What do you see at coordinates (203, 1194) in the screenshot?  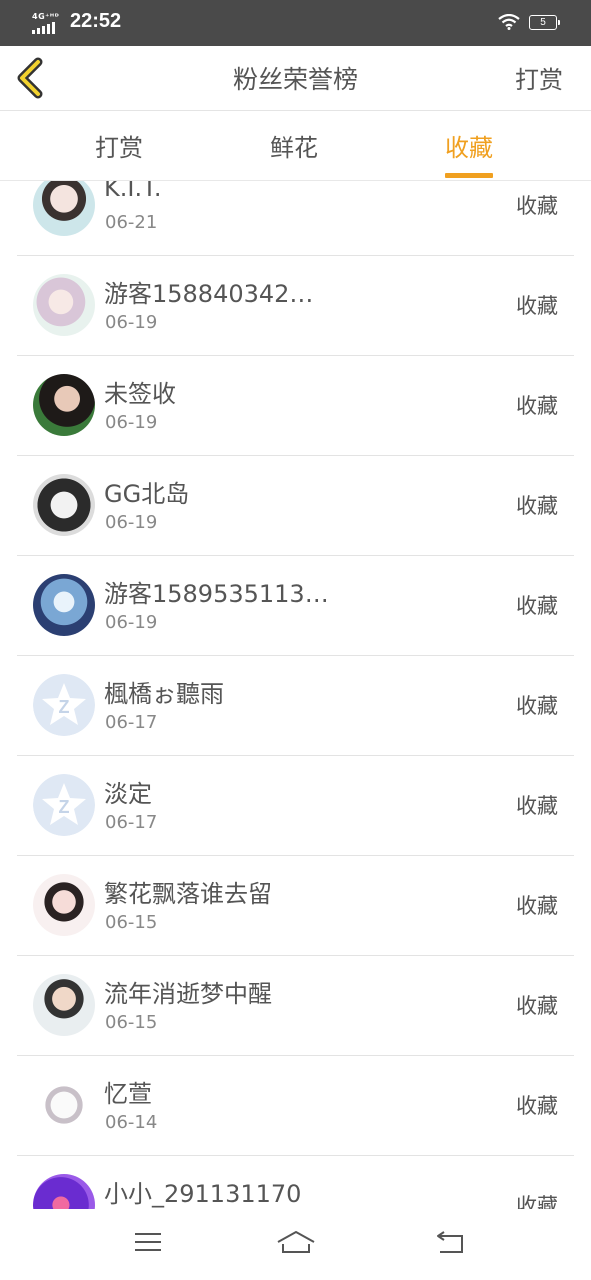 I see `user-name: 小小_291131170` at bounding box center [203, 1194].